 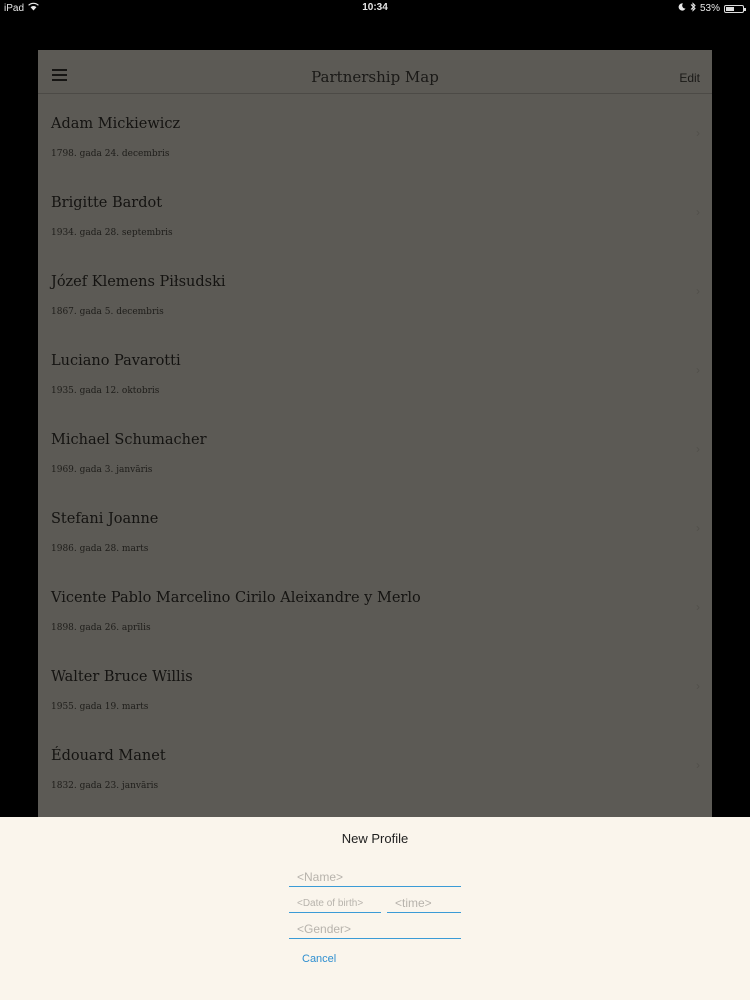 I want to click on profile-name: Józef Klemens Piłsudski, so click(x=138, y=282).